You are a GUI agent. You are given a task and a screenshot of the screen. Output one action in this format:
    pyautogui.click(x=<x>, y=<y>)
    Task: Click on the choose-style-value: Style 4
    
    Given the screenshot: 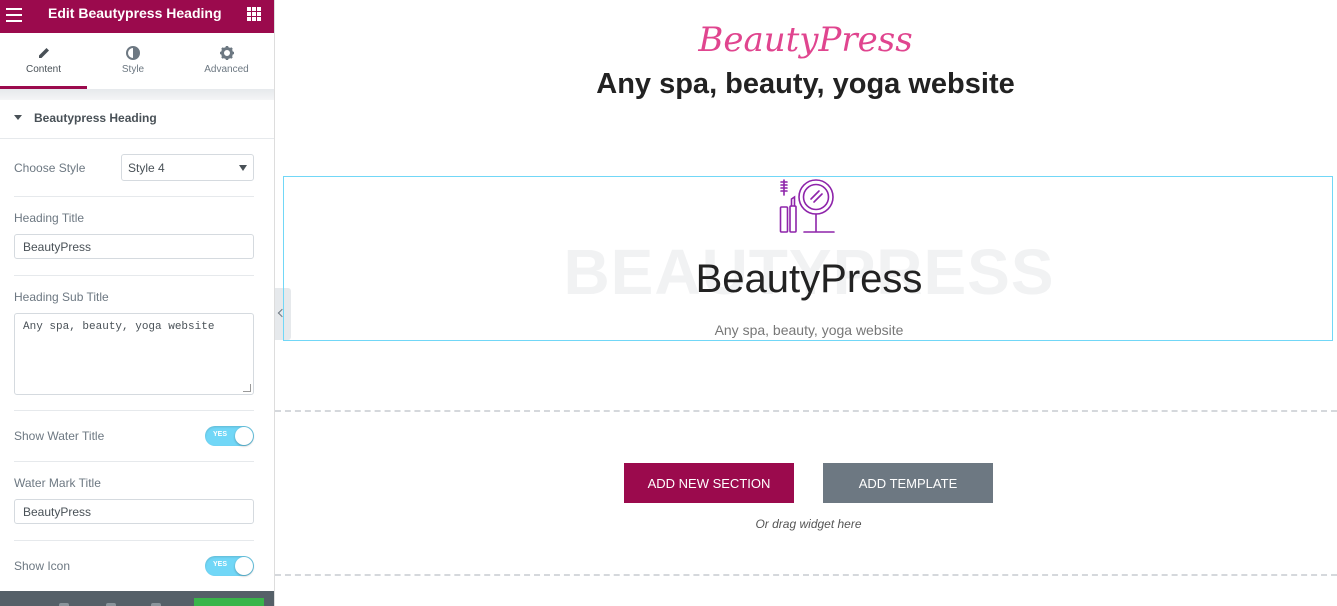 What is the action you would take?
    pyautogui.click(x=146, y=168)
    